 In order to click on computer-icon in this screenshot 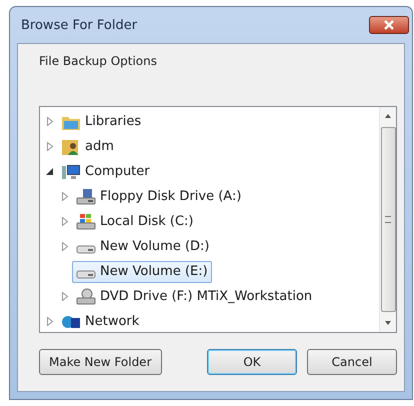, I will do `click(71, 171)`.